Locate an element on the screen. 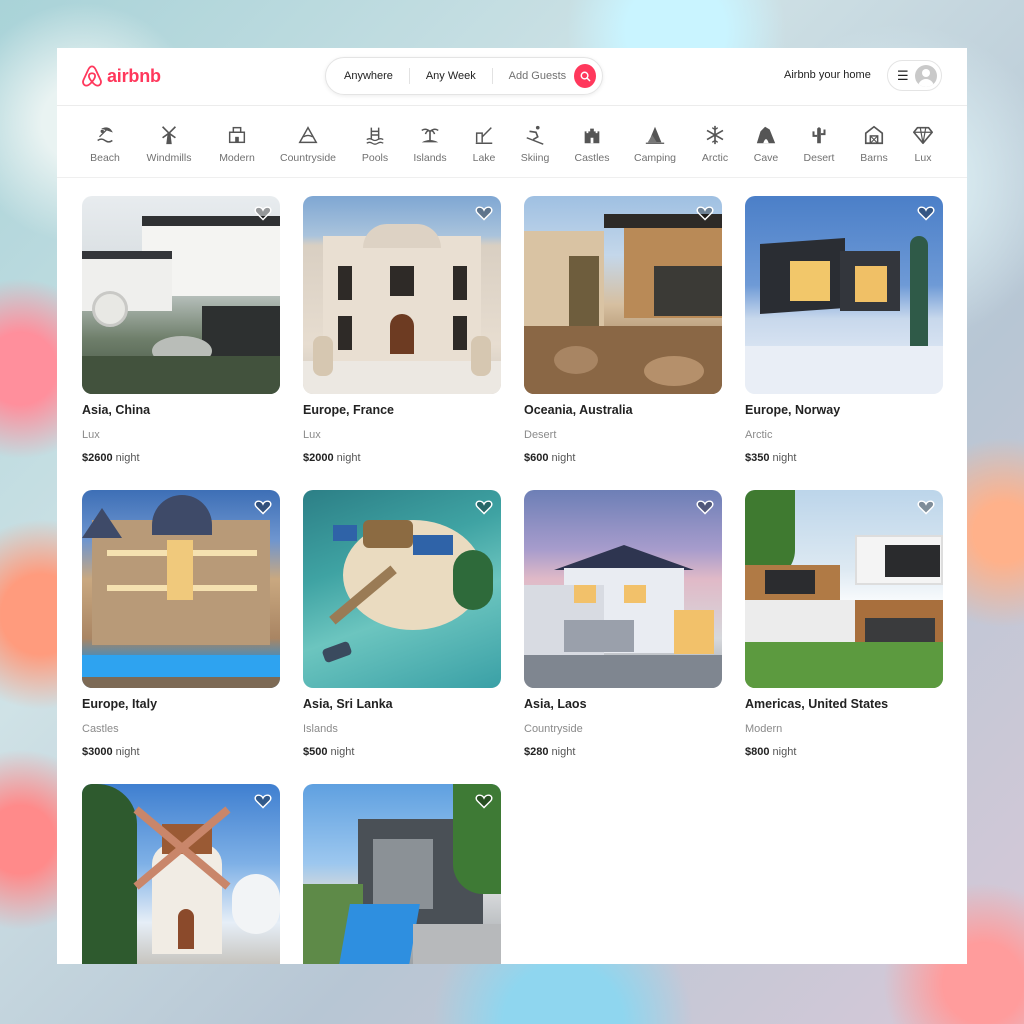 Image resolution: width=1024 pixels, height=1024 pixels. category-modern: Modern is located at coordinates (237, 144).